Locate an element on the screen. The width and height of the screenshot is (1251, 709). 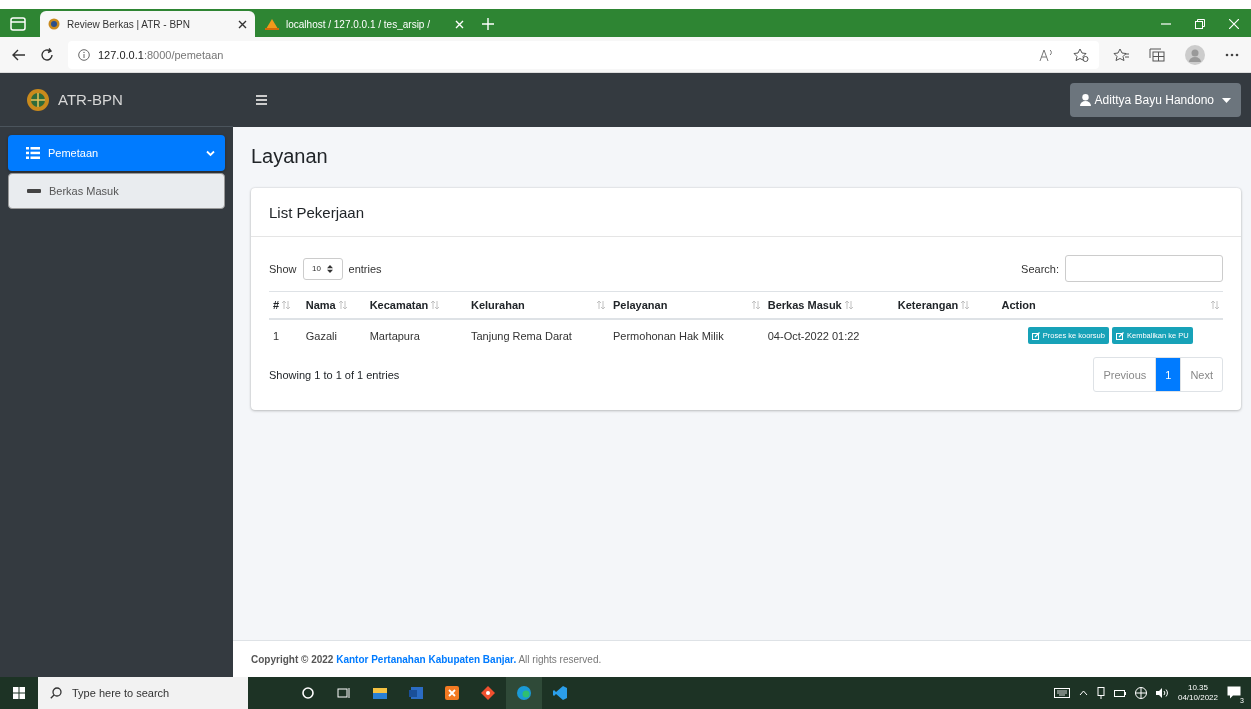
page-button: 1 is located at coordinates (1168, 374).